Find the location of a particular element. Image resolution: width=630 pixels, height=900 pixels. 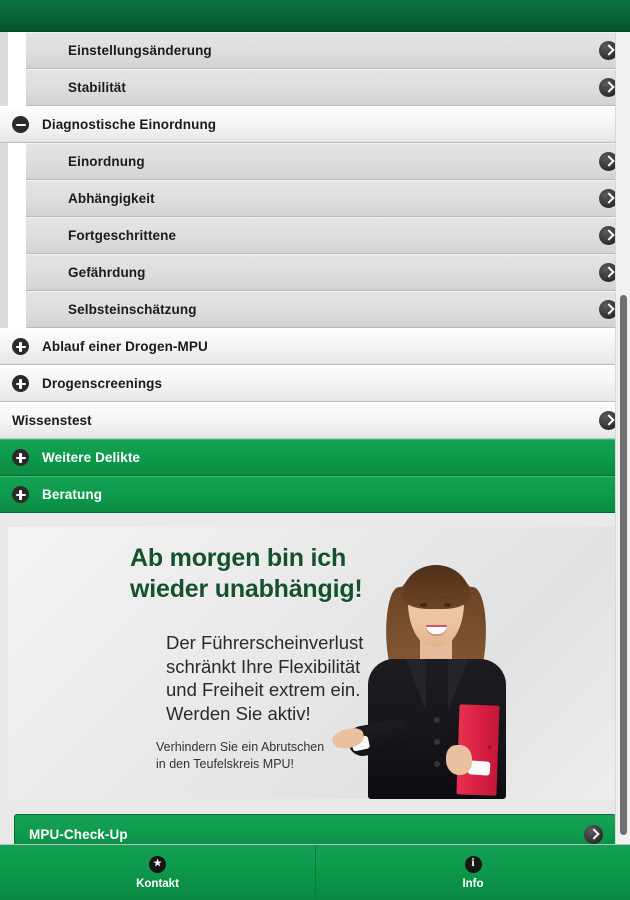

accordion-item-label: Fortgeschrittene is located at coordinates (122, 235).